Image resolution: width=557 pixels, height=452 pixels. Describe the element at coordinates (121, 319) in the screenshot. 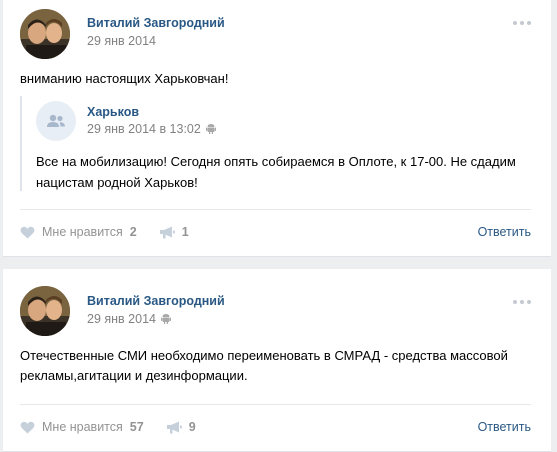

I see `post-date-text: 29 янв 2014` at that location.